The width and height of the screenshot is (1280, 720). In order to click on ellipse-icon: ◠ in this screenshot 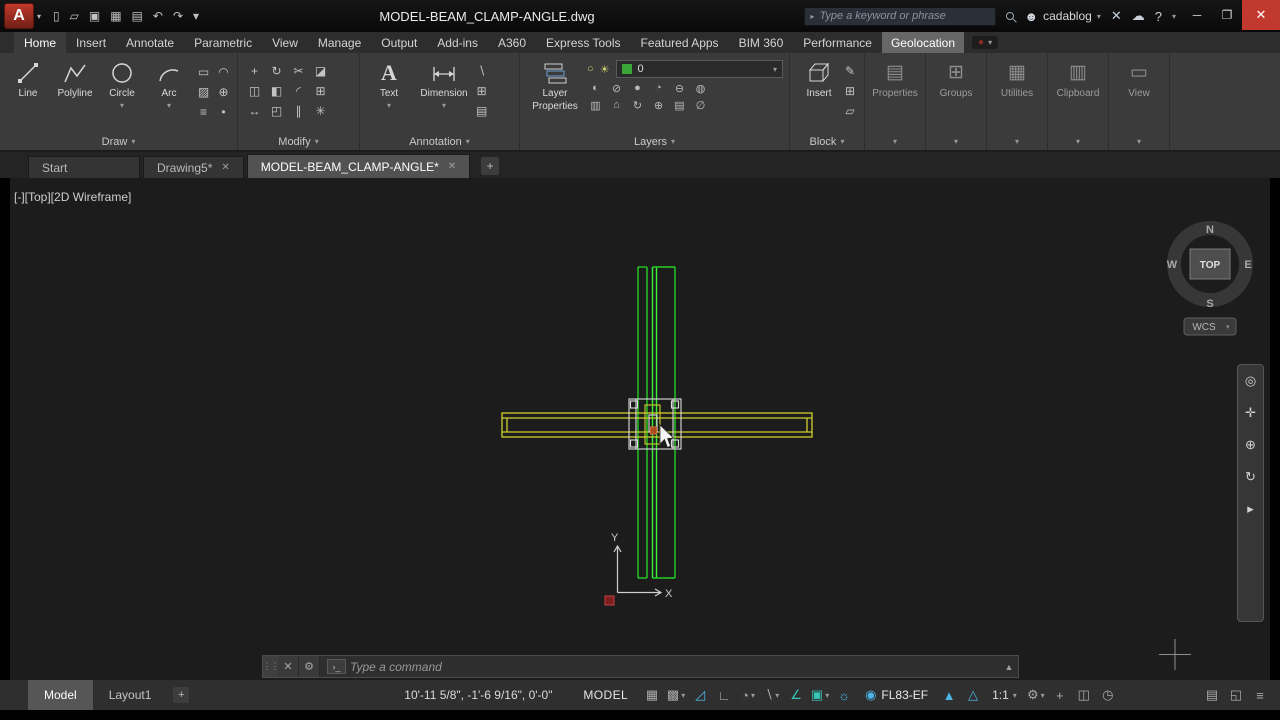, I will do `click(223, 71)`.